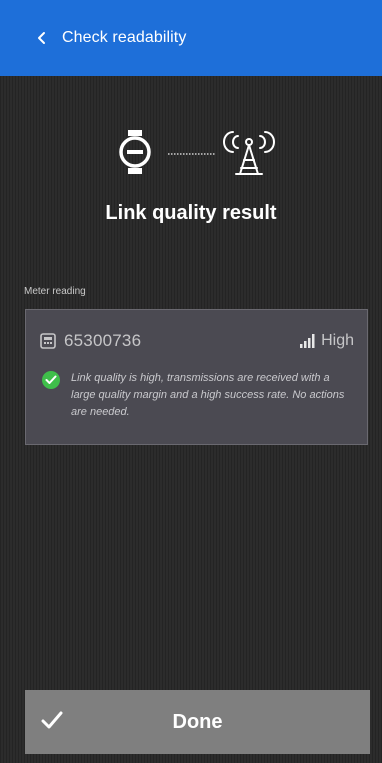  I want to click on section-label: Meter reading, so click(55, 291).